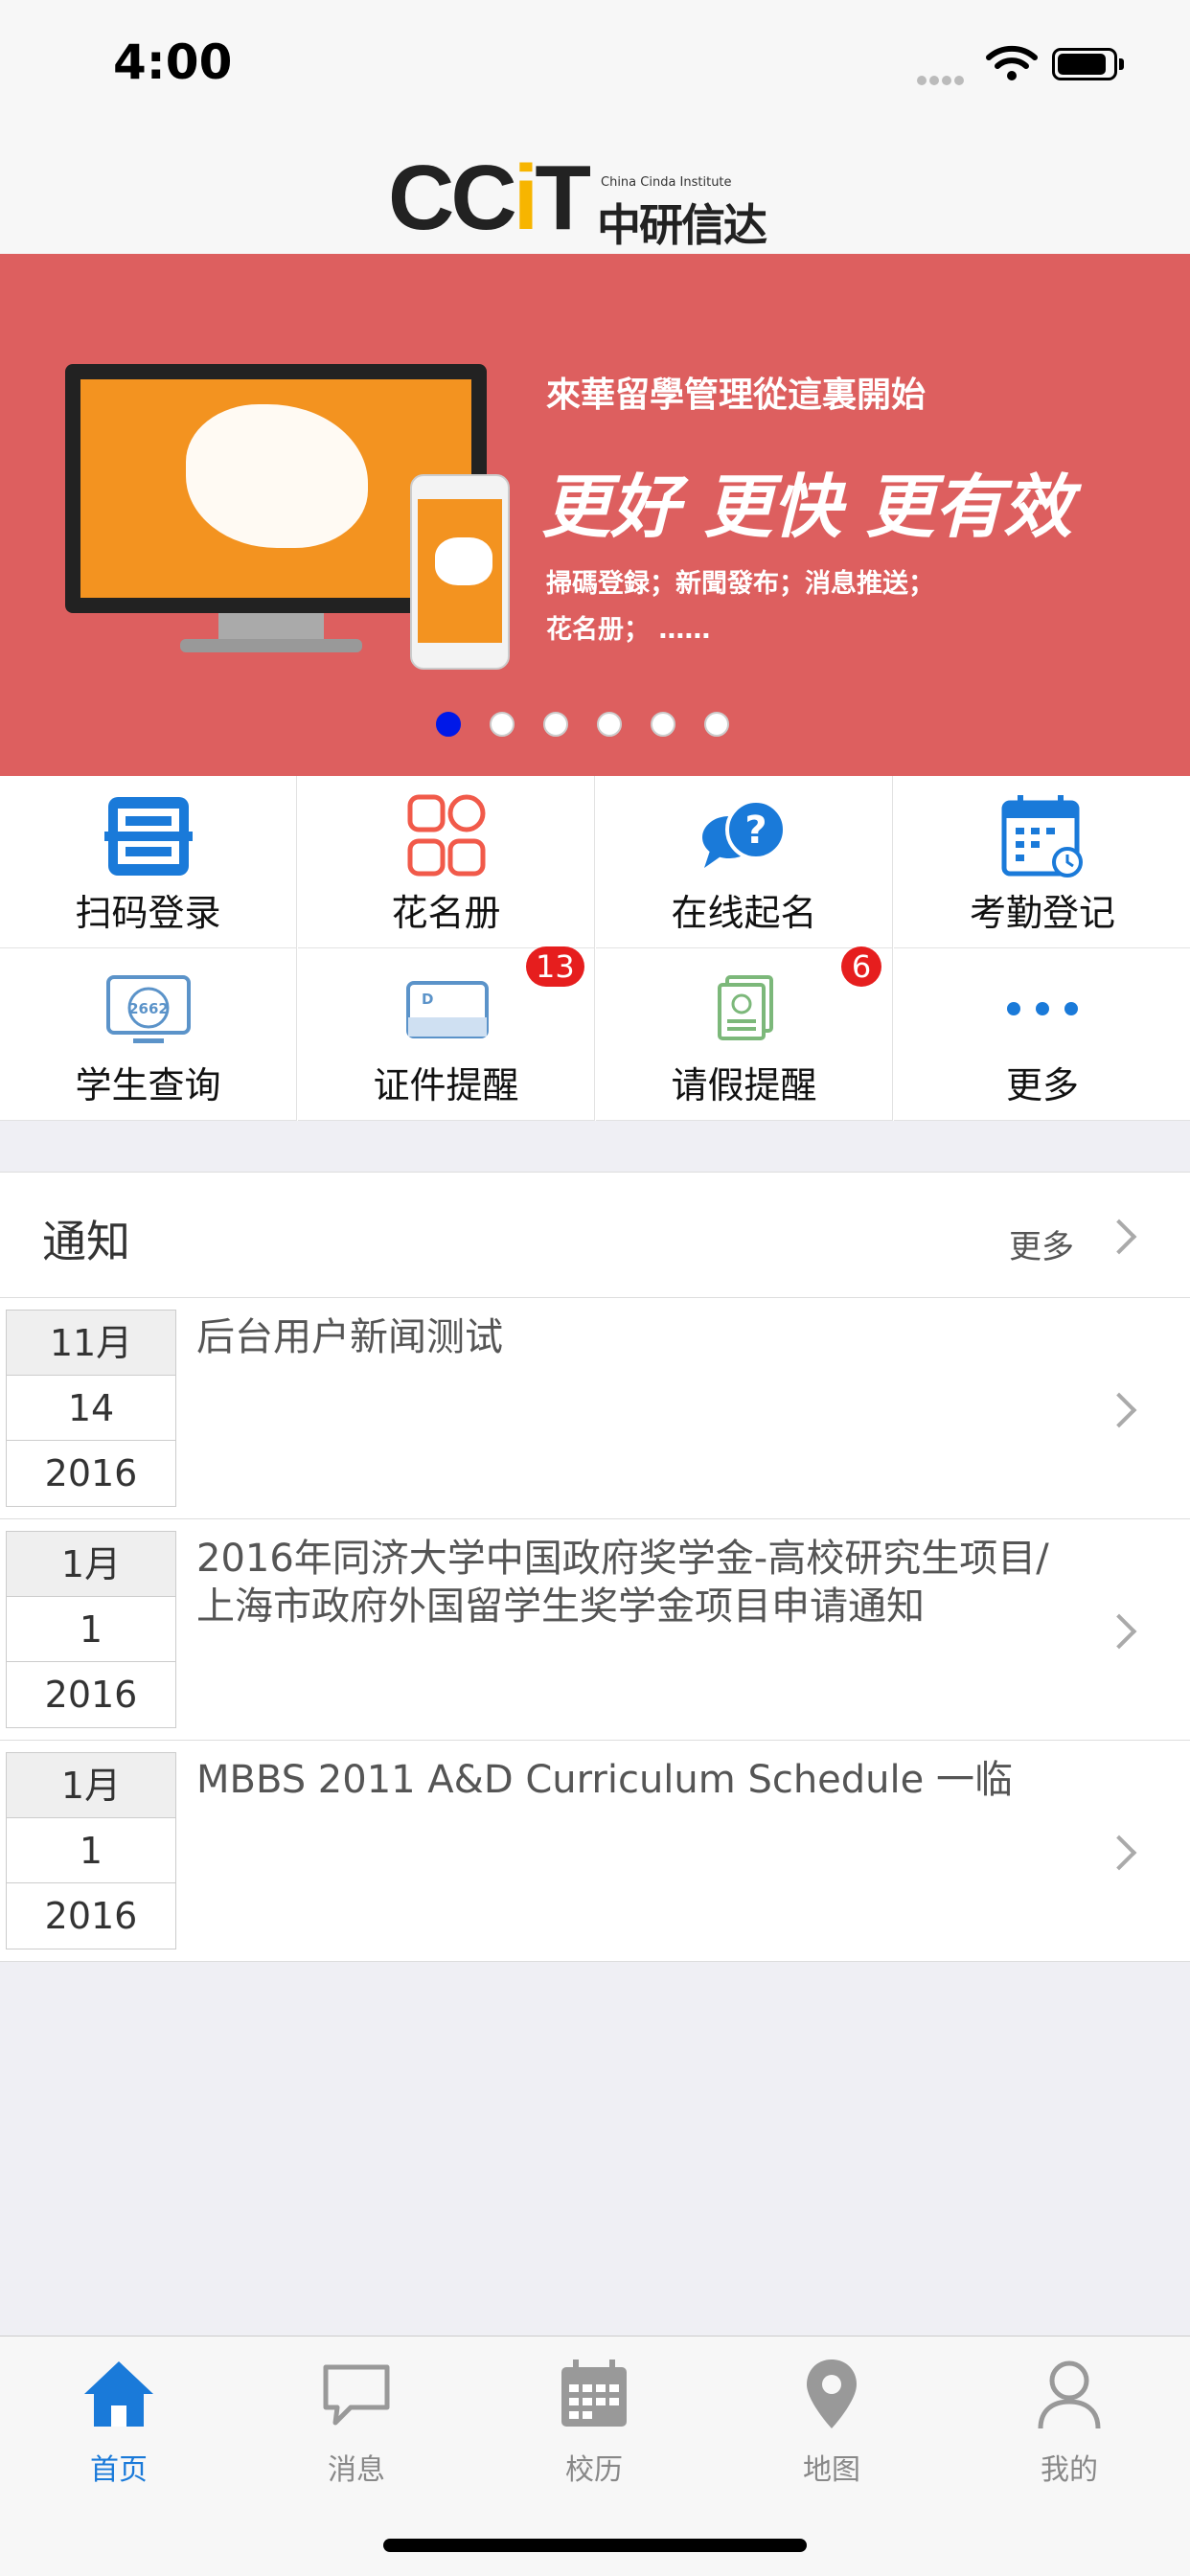  What do you see at coordinates (350, 1337) in the screenshot?
I see `notice-row-title: 后台用户新闻测试` at bounding box center [350, 1337].